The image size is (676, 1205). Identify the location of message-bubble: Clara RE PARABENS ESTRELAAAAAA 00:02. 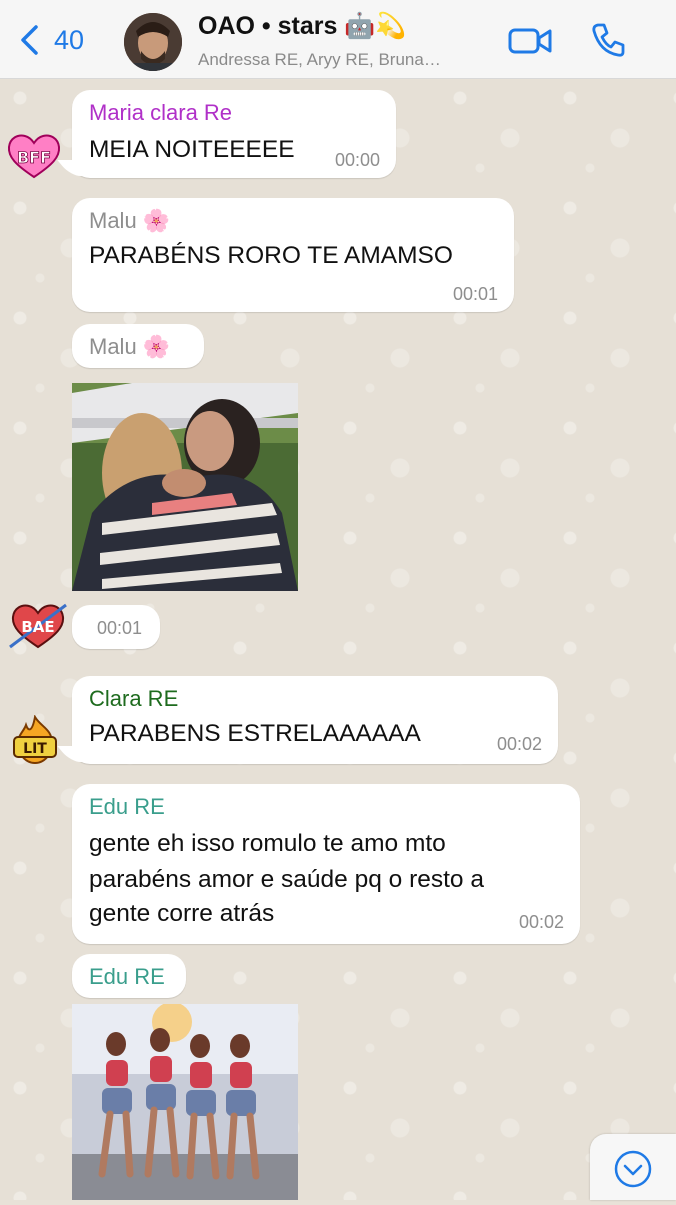
(315, 720).